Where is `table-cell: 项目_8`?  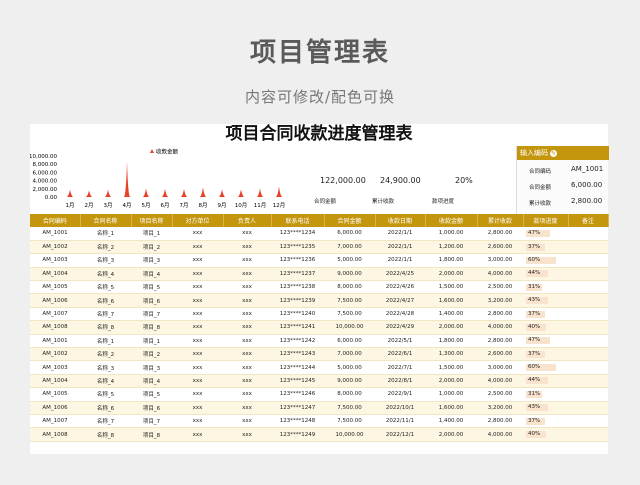
table-cell: 项目_8 is located at coordinates (151, 434).